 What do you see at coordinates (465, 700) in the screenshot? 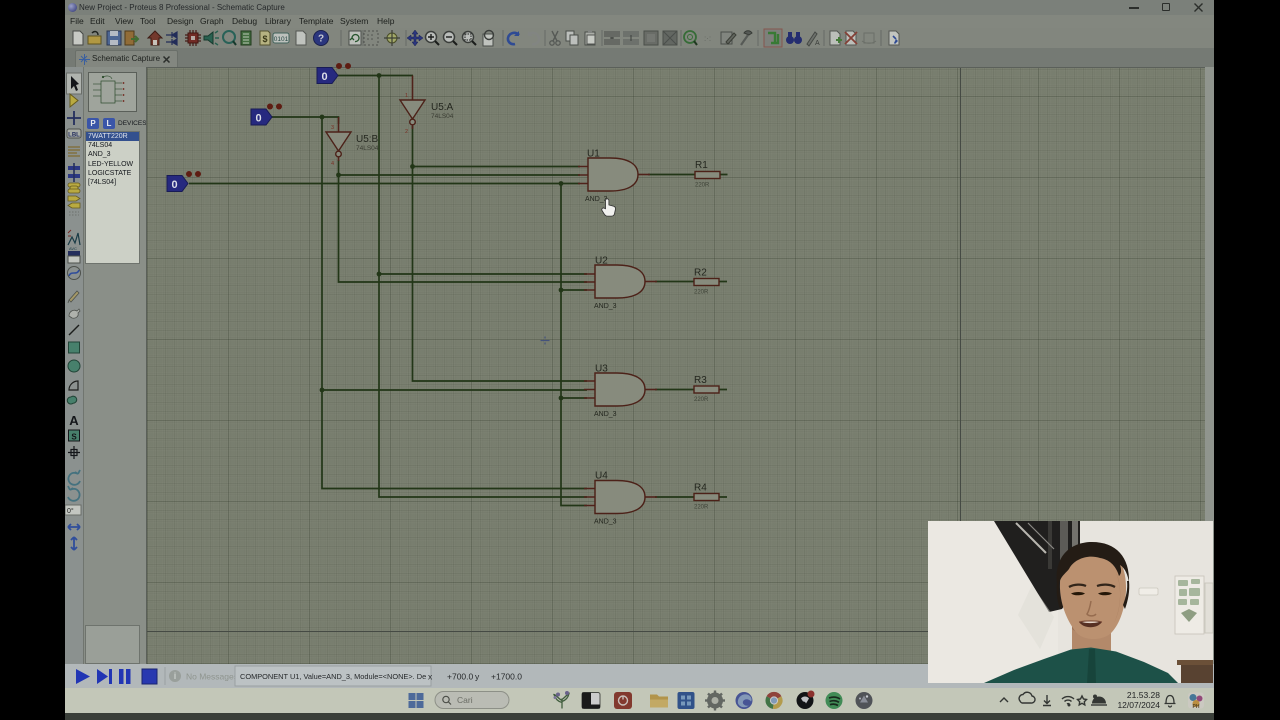
I see `svg-text: Cari` at bounding box center [465, 700].